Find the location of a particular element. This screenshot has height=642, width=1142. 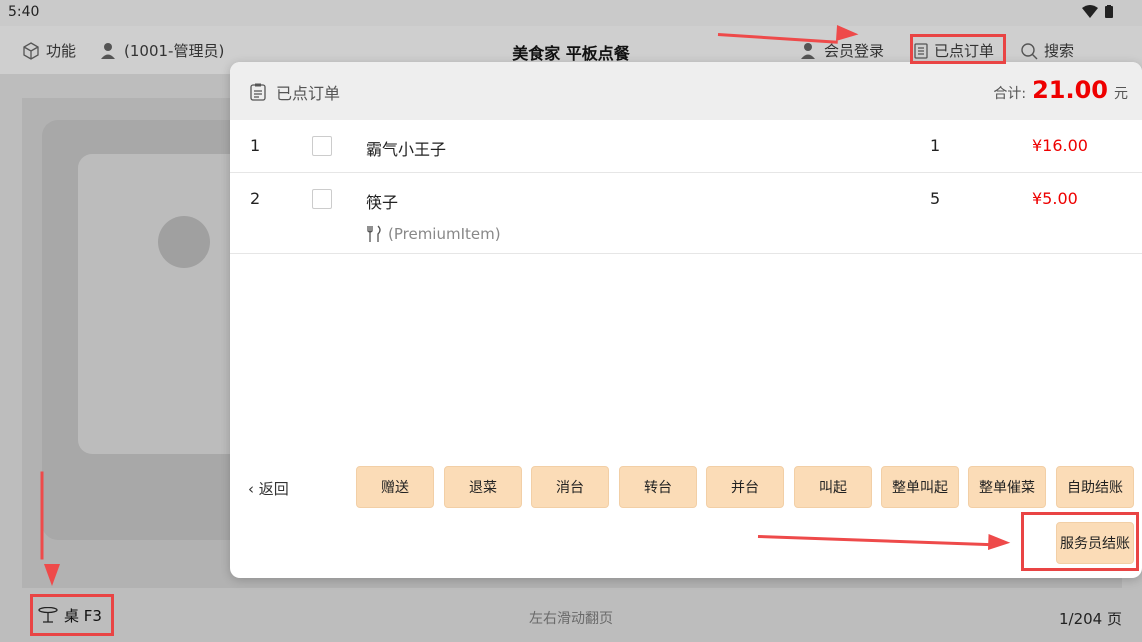

item-index: 2 is located at coordinates (255, 198).